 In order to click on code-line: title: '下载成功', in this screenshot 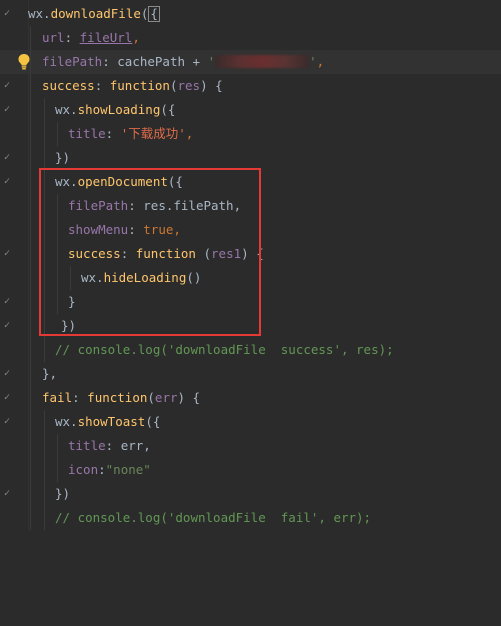, I will do `click(250, 134)`.